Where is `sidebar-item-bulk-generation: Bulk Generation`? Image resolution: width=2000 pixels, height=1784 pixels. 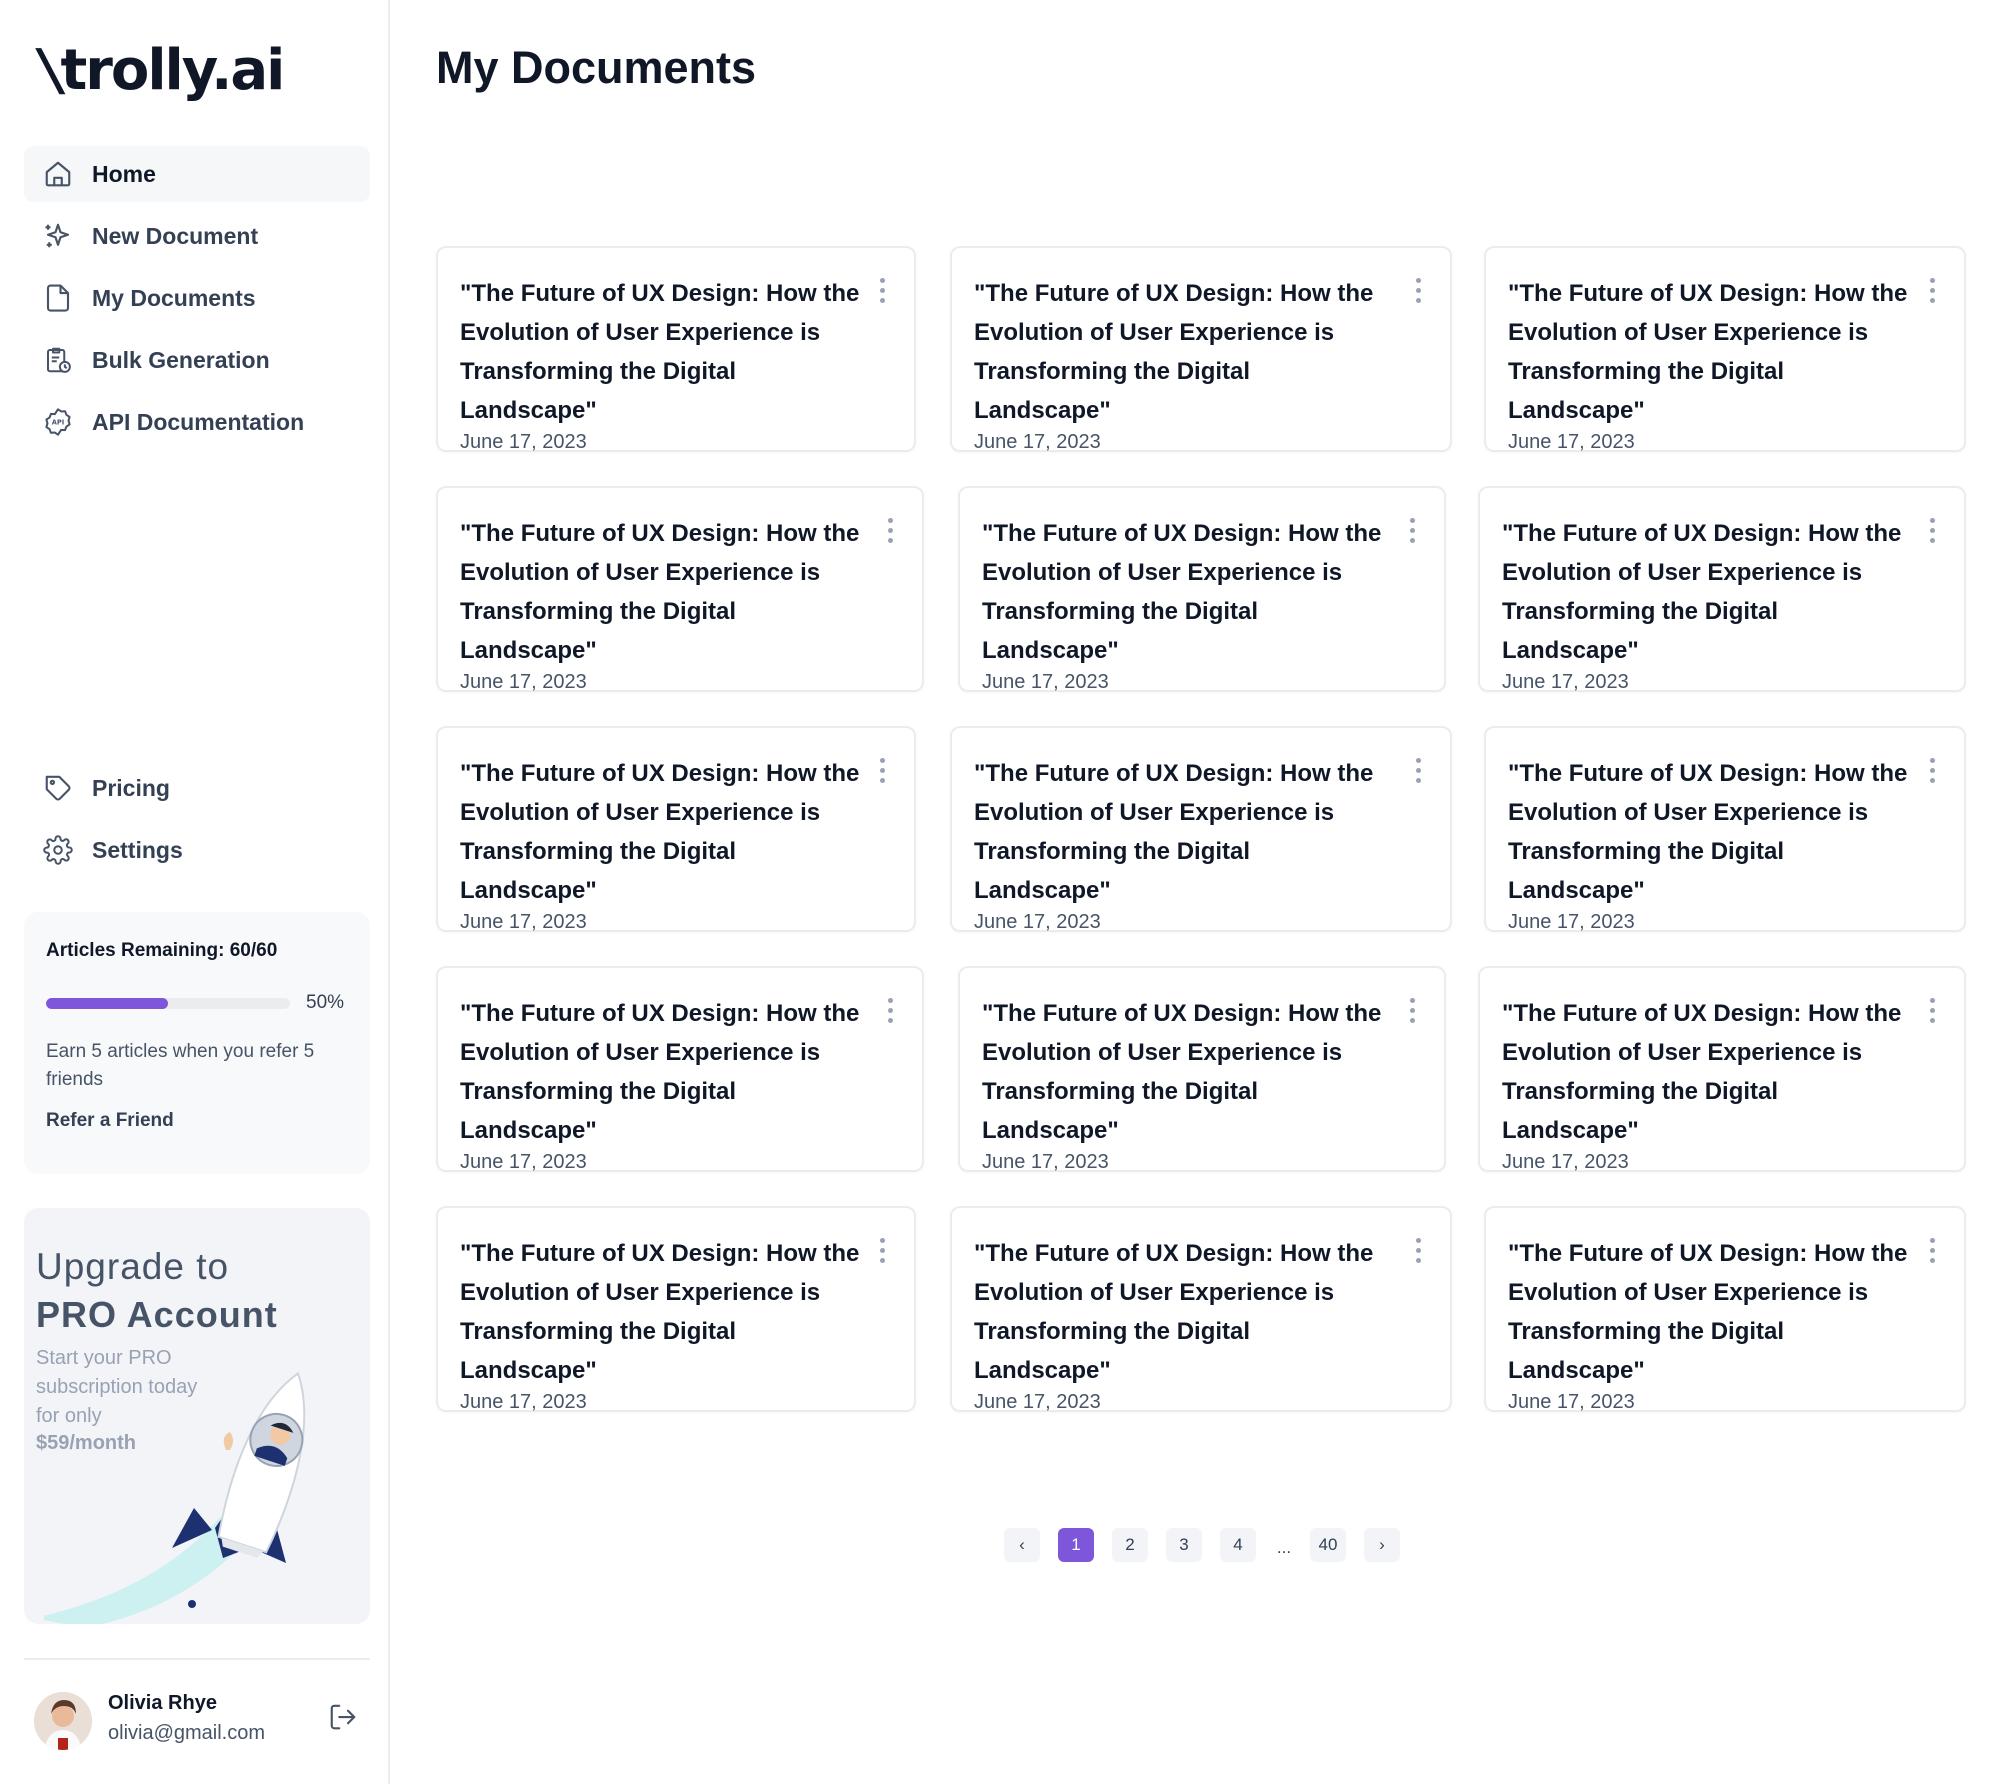 sidebar-item-bulk-generation: Bulk Generation is located at coordinates (197, 360).